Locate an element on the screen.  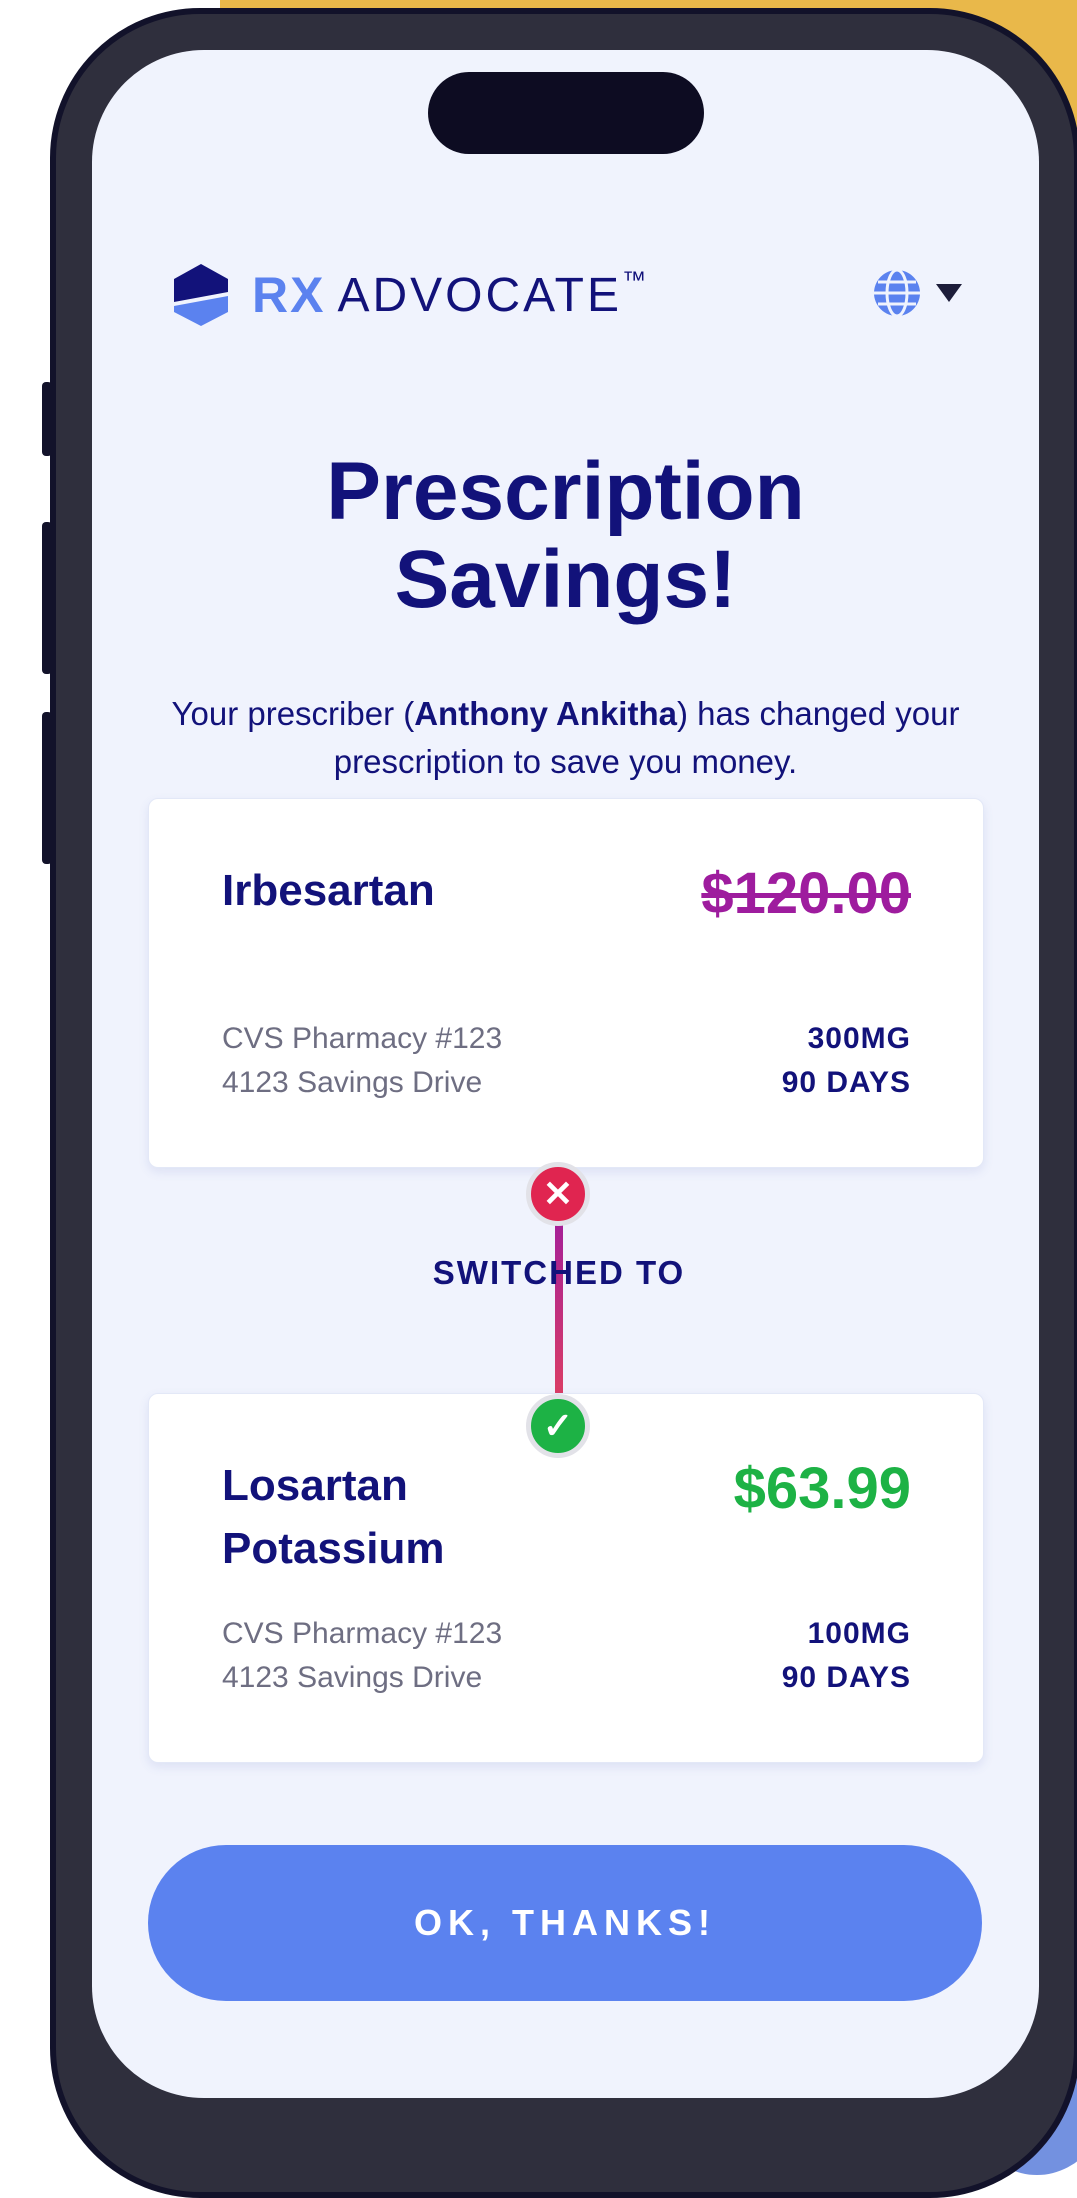
message-prefix: Your prescriber ( is located at coordinates (293, 713).